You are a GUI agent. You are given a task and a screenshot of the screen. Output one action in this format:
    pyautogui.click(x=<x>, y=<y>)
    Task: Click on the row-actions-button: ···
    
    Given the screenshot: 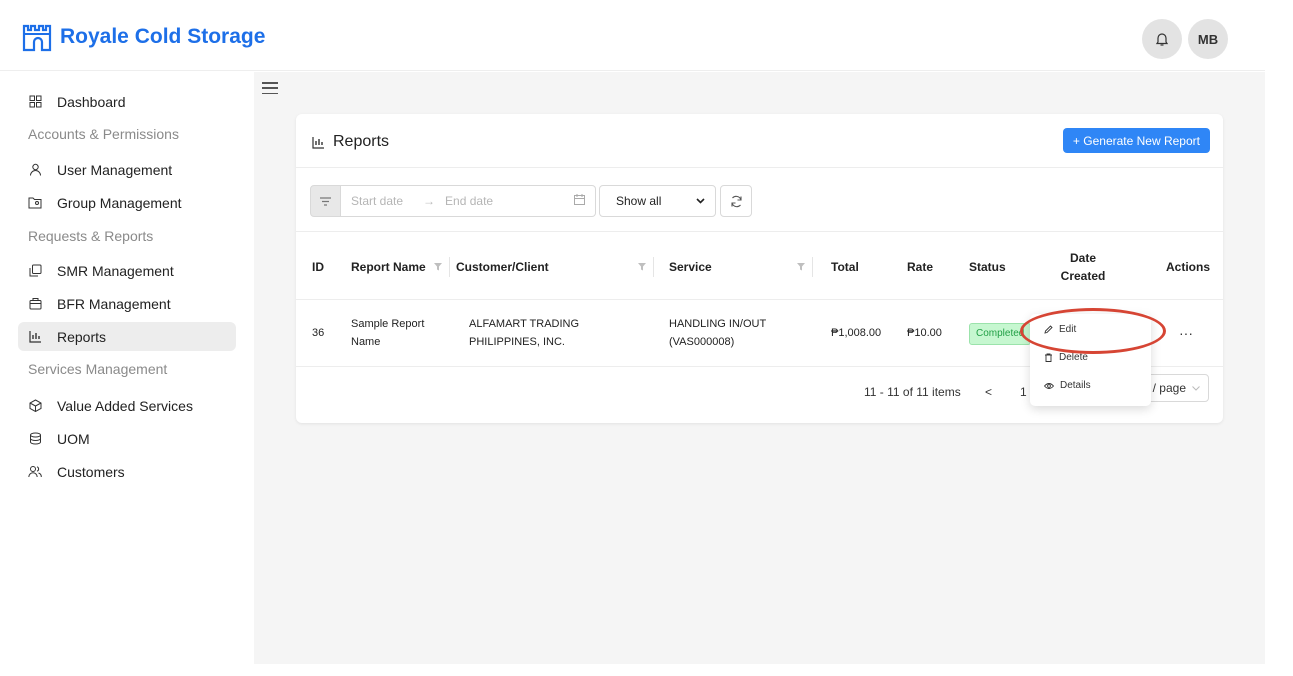 What is the action you would take?
    pyautogui.click(x=1186, y=333)
    